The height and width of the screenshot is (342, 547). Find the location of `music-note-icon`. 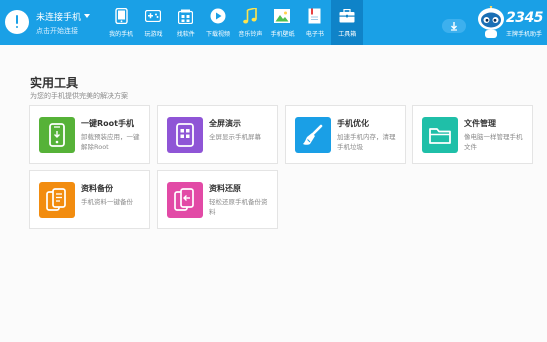

music-note-icon is located at coordinates (250, 16).